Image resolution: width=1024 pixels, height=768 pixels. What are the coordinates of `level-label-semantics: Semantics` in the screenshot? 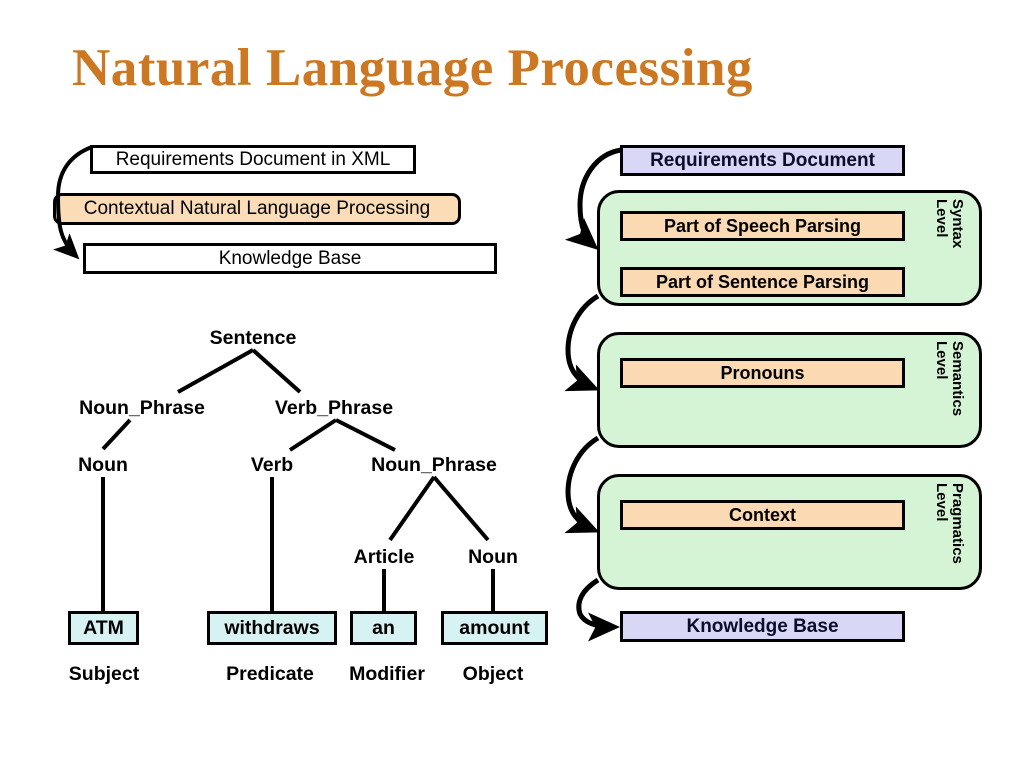 It's located at (957, 379).